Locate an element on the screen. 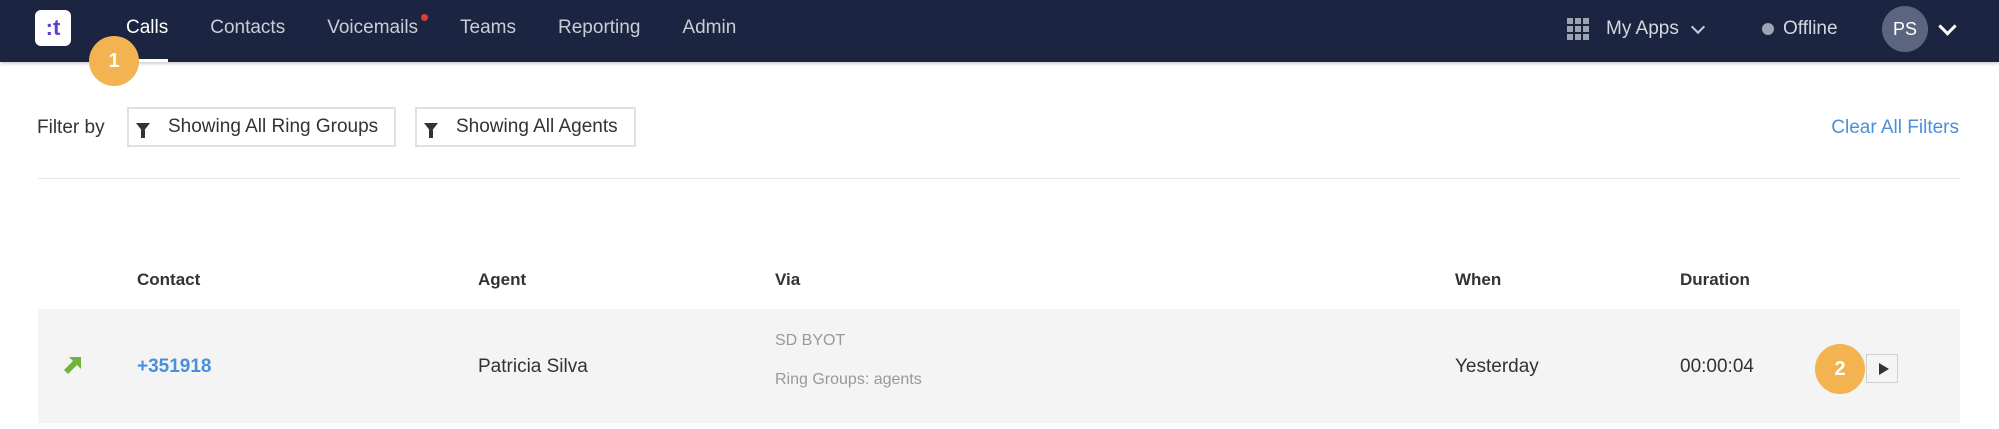 The image size is (1999, 429). agent-cell: Patricia Silva is located at coordinates (533, 366).